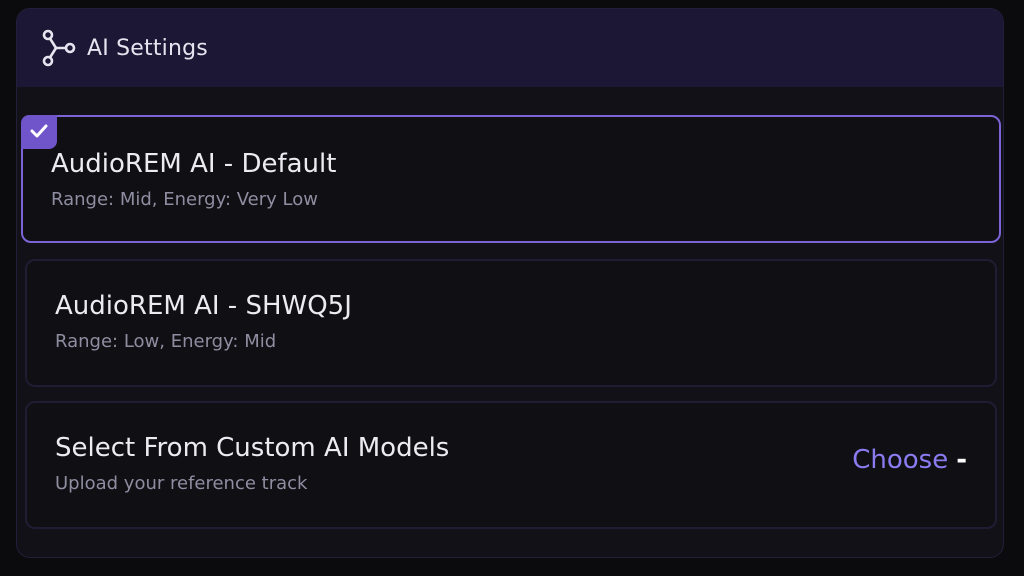 The width and height of the screenshot is (1024, 576). Describe the element at coordinates (147, 48) in the screenshot. I see `panel-title: AI Settings` at that location.